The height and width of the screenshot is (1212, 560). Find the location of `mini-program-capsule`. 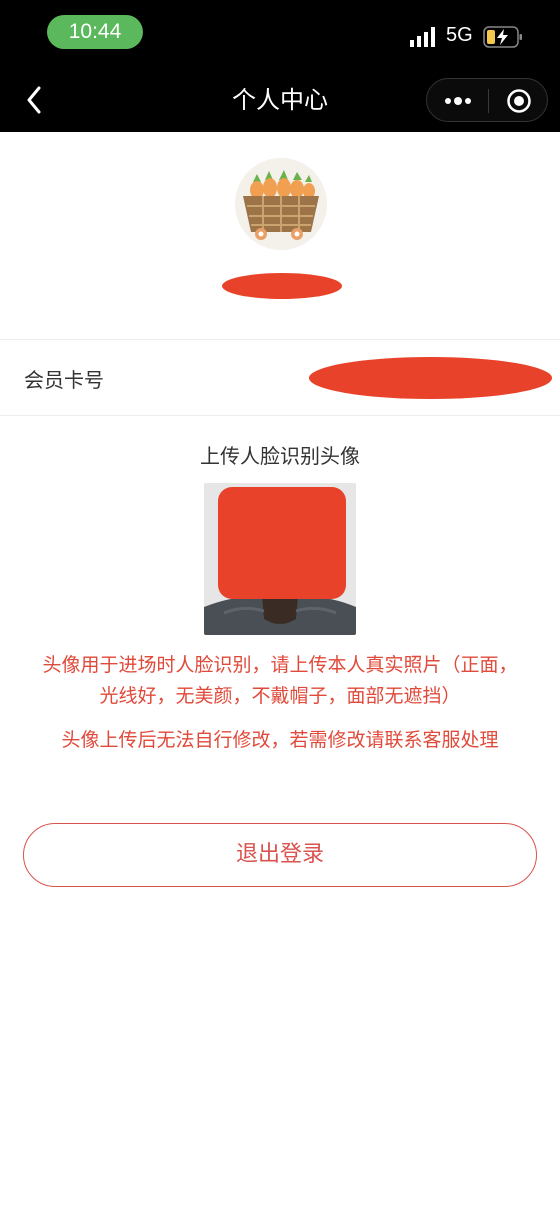

mini-program-capsule is located at coordinates (487, 100).